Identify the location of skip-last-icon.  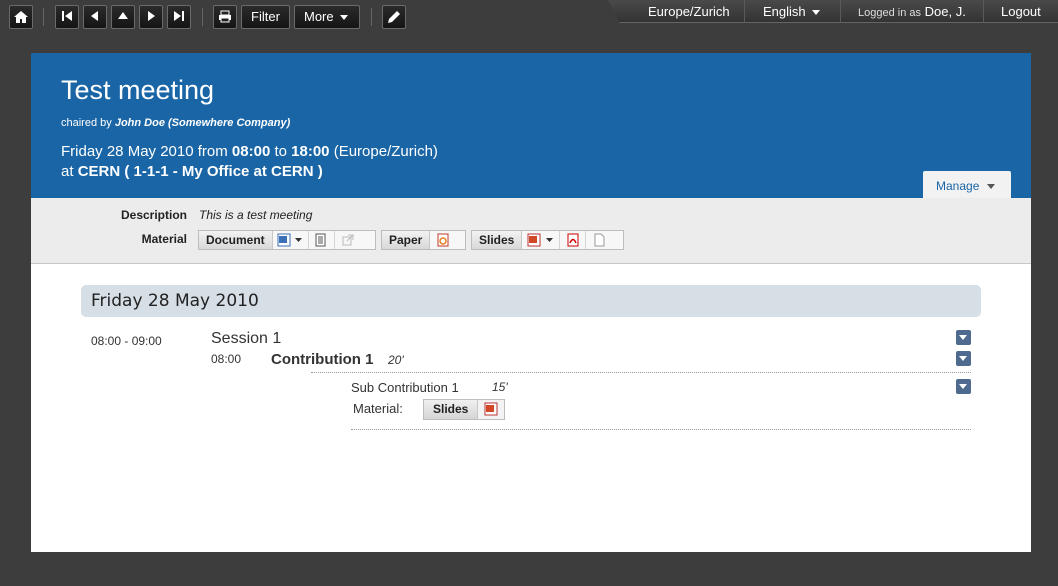
(179, 16).